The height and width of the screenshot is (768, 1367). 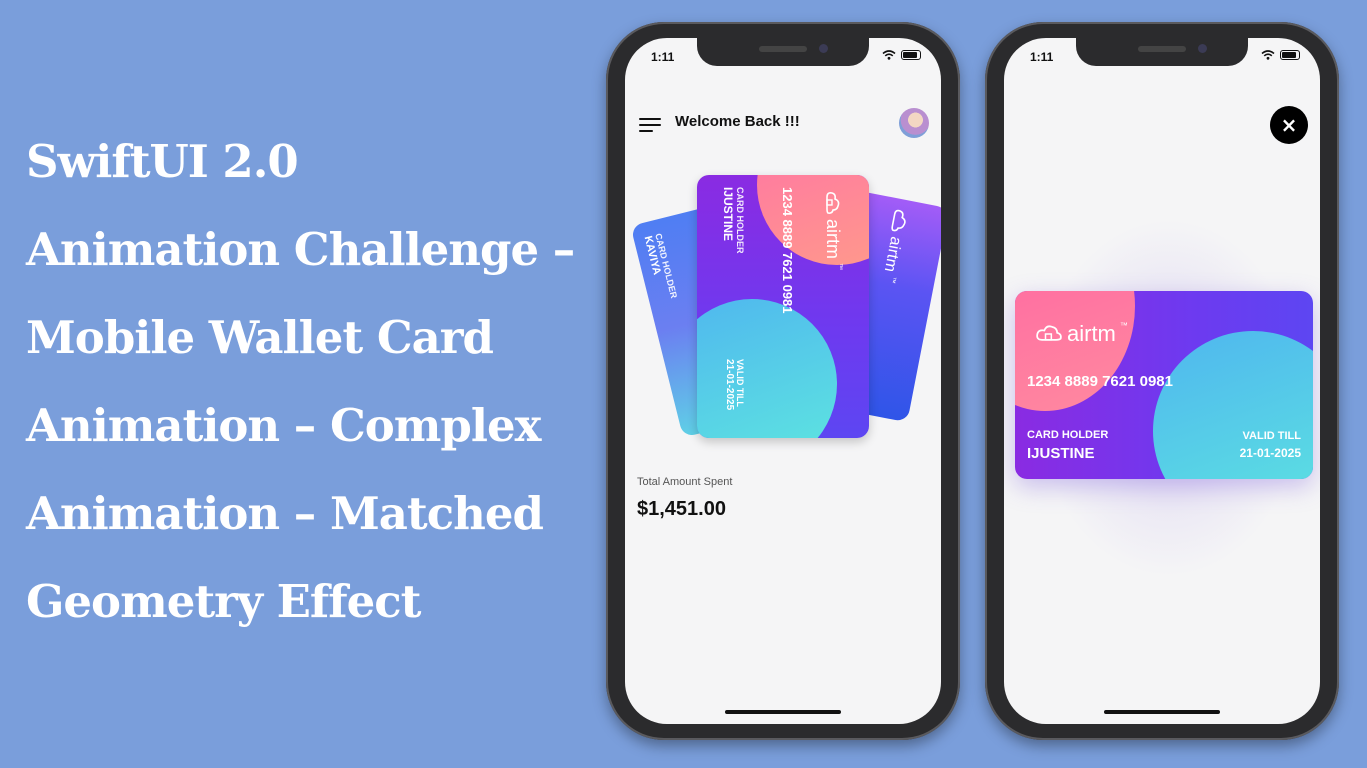 I want to click on close-icon: ×, so click(x=1289, y=125).